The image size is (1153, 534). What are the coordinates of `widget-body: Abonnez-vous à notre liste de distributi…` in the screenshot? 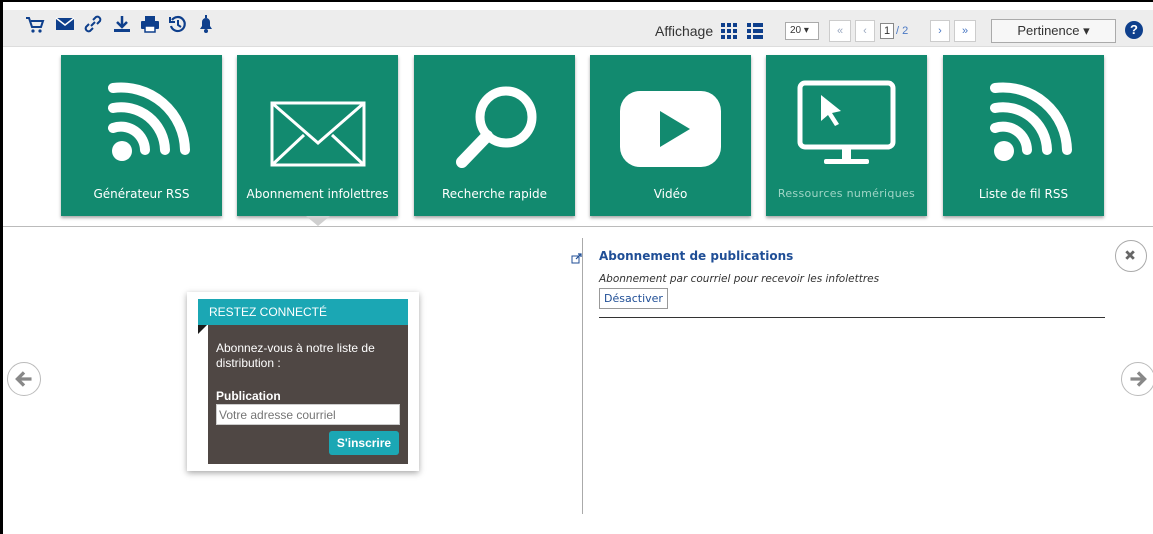 It's located at (308, 394).